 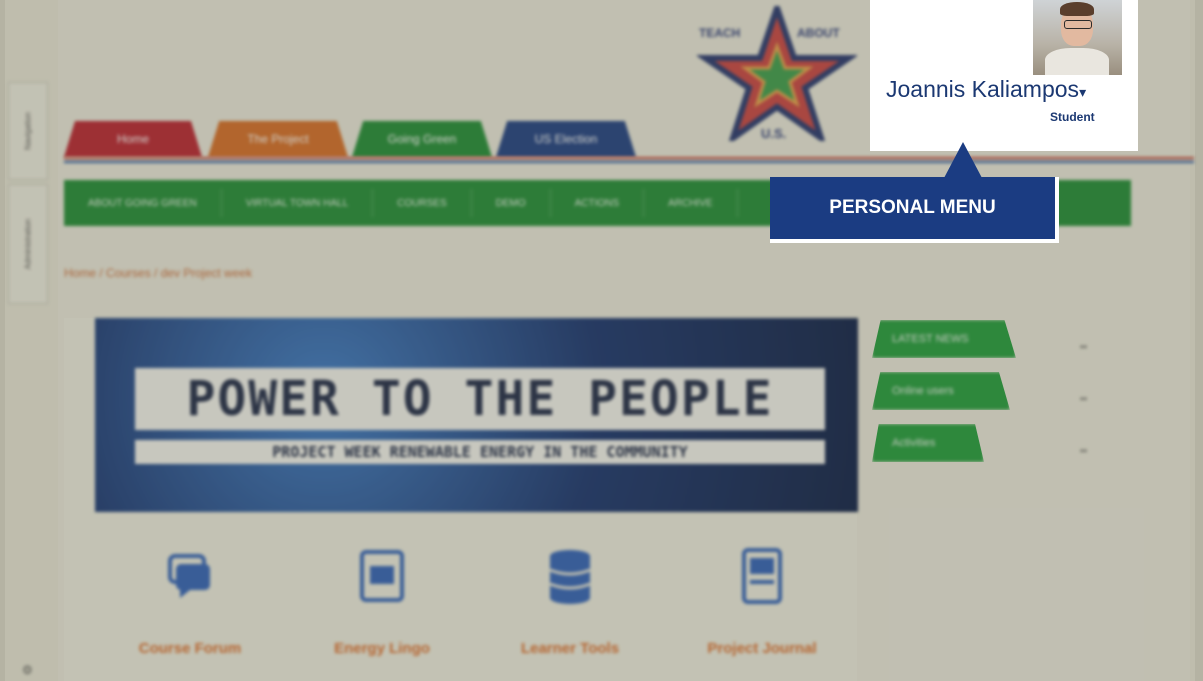 What do you see at coordinates (930, 339) in the screenshot?
I see `block-latest-news-label: LATEST NEWS` at bounding box center [930, 339].